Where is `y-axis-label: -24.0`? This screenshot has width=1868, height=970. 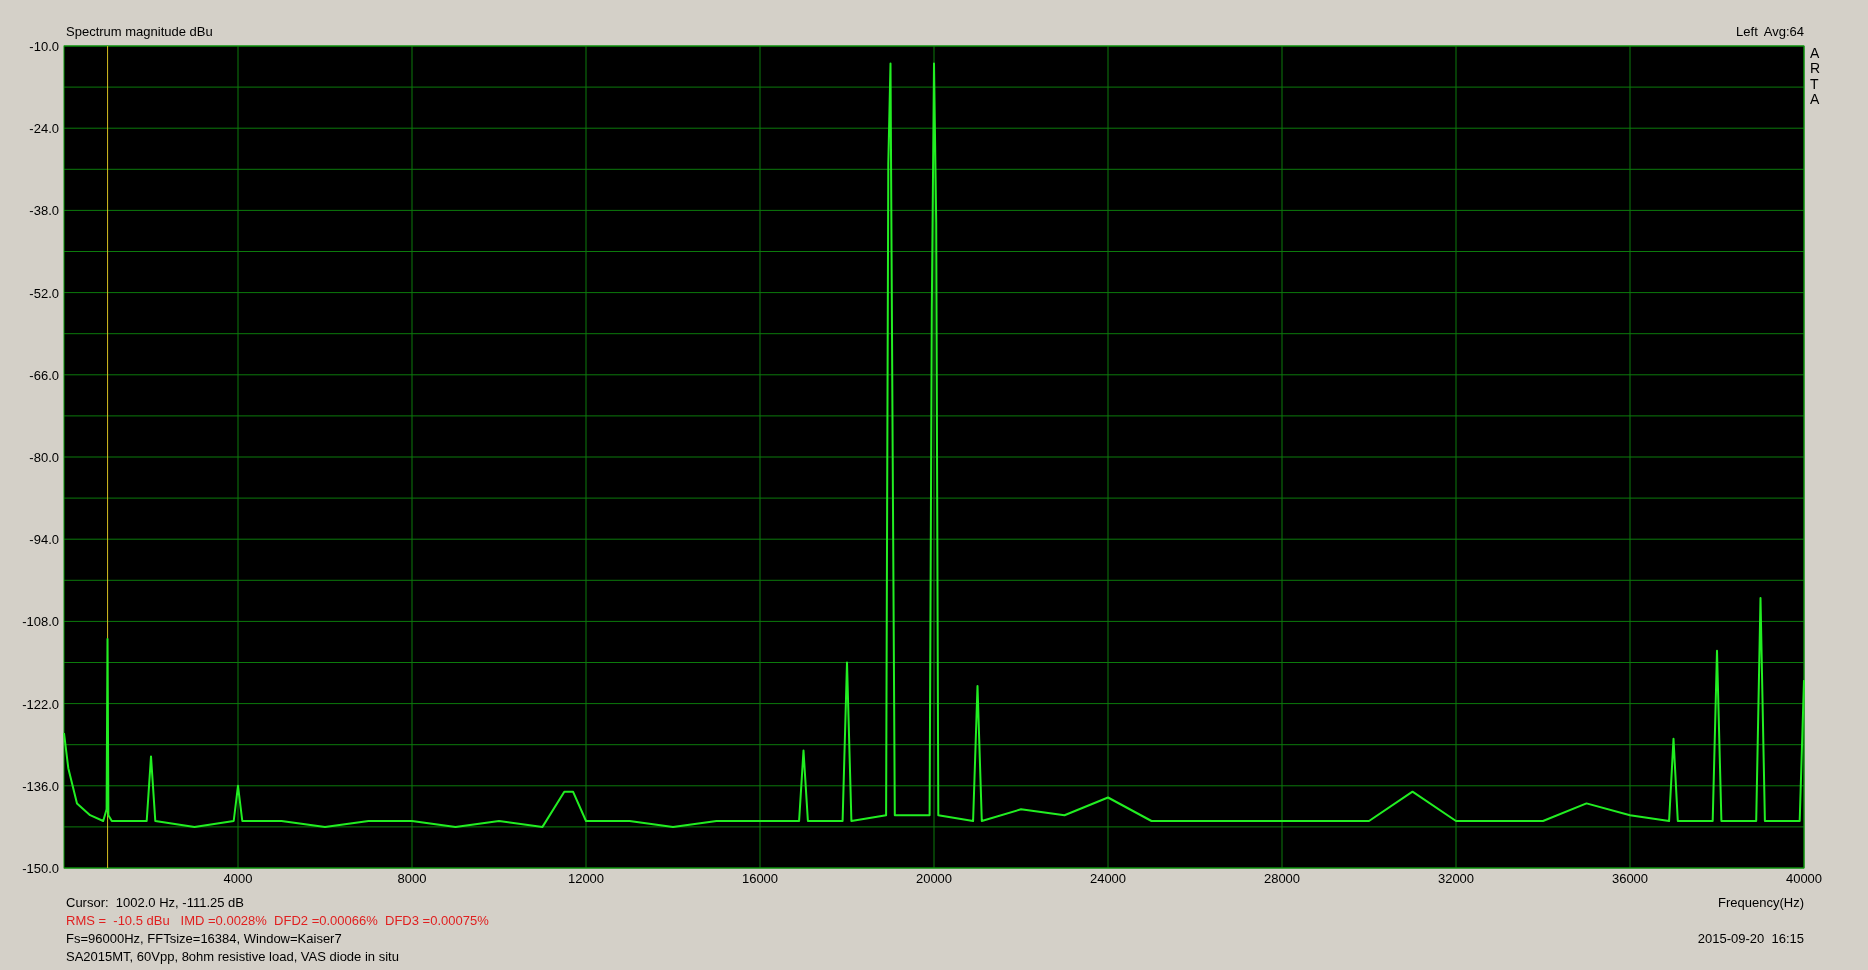 y-axis-label: -24.0 is located at coordinates (44, 129).